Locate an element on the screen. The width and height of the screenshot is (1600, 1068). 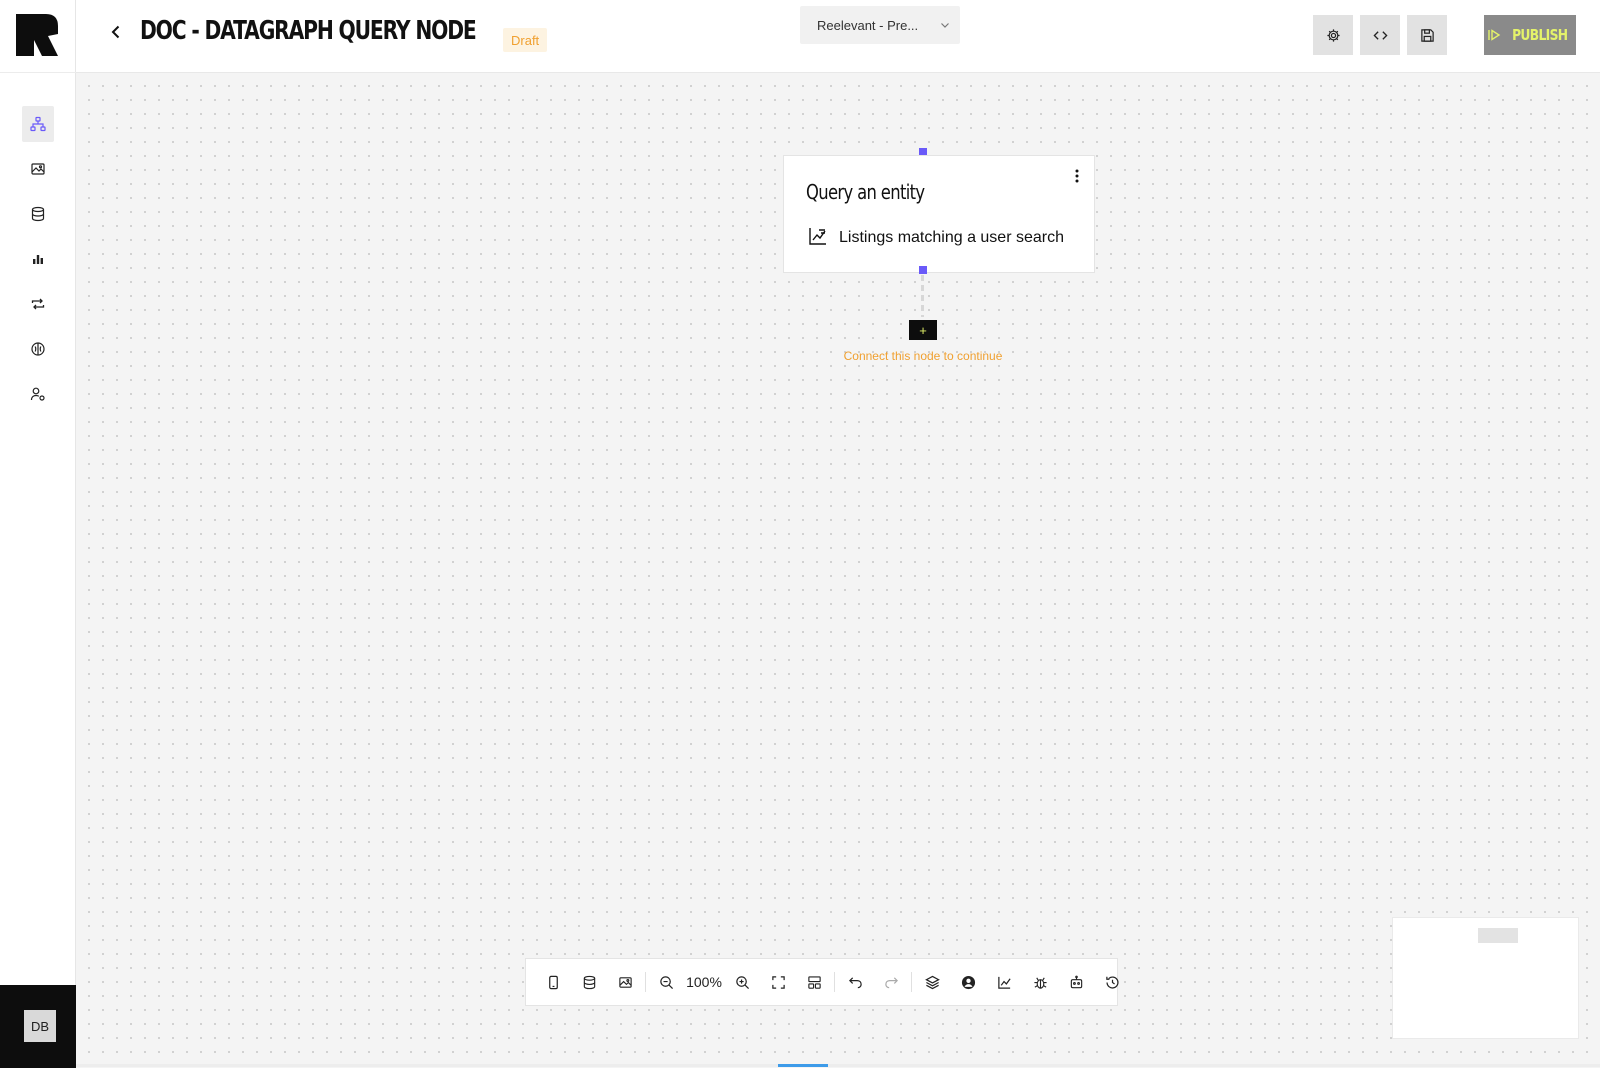
connect-hint: Connect this node to continue is located at coordinates (923, 356).